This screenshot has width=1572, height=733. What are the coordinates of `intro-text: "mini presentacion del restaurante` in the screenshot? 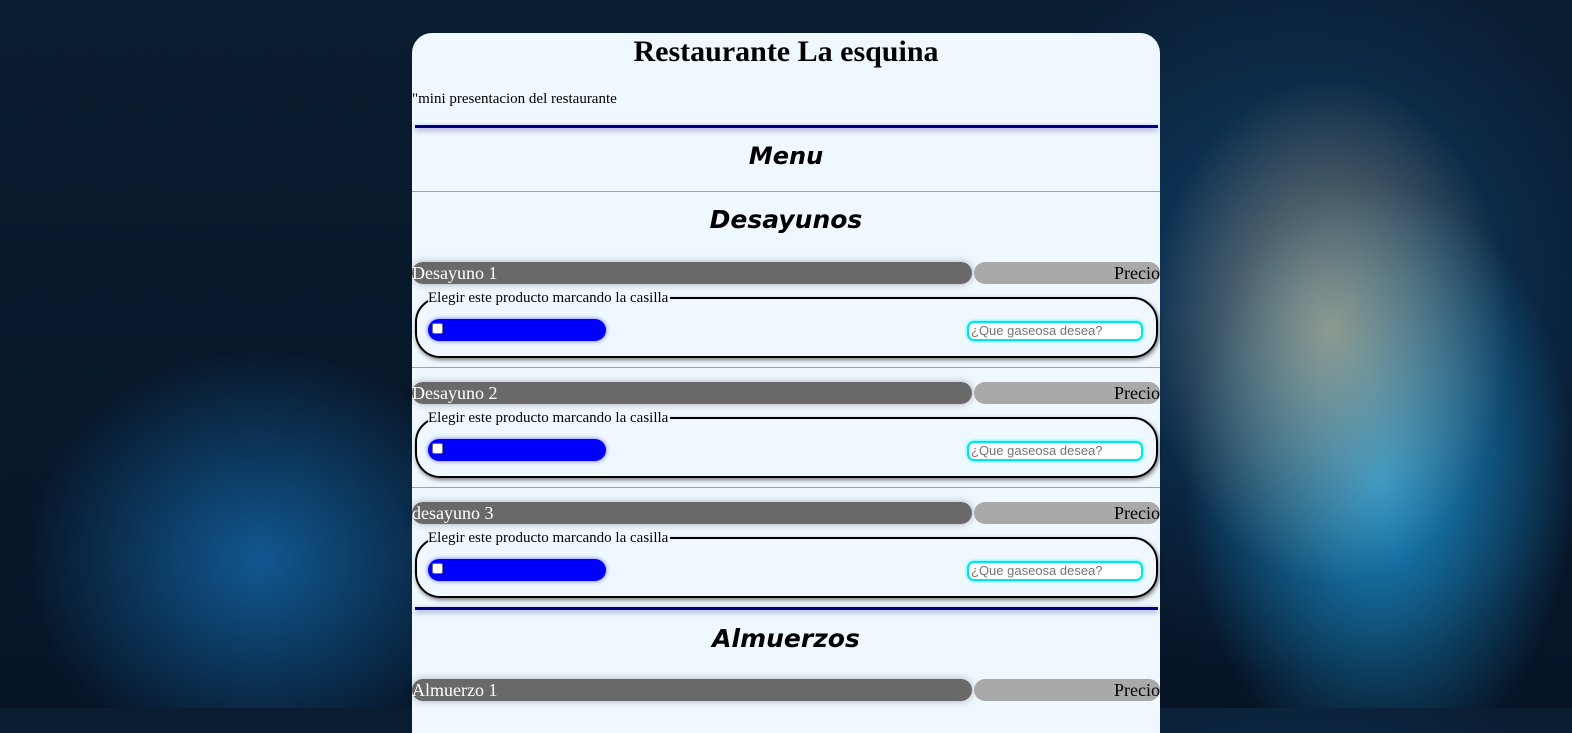 It's located at (514, 99).